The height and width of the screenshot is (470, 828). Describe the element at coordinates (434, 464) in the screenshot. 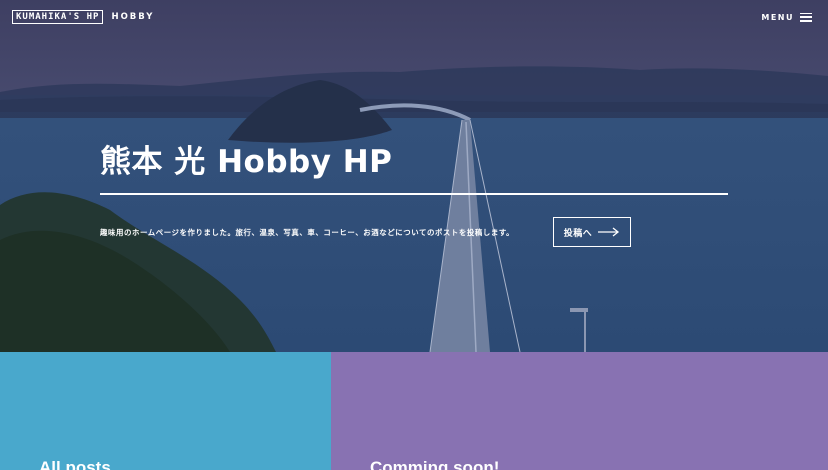

I see `coming-soon-title: Comming soon!` at that location.